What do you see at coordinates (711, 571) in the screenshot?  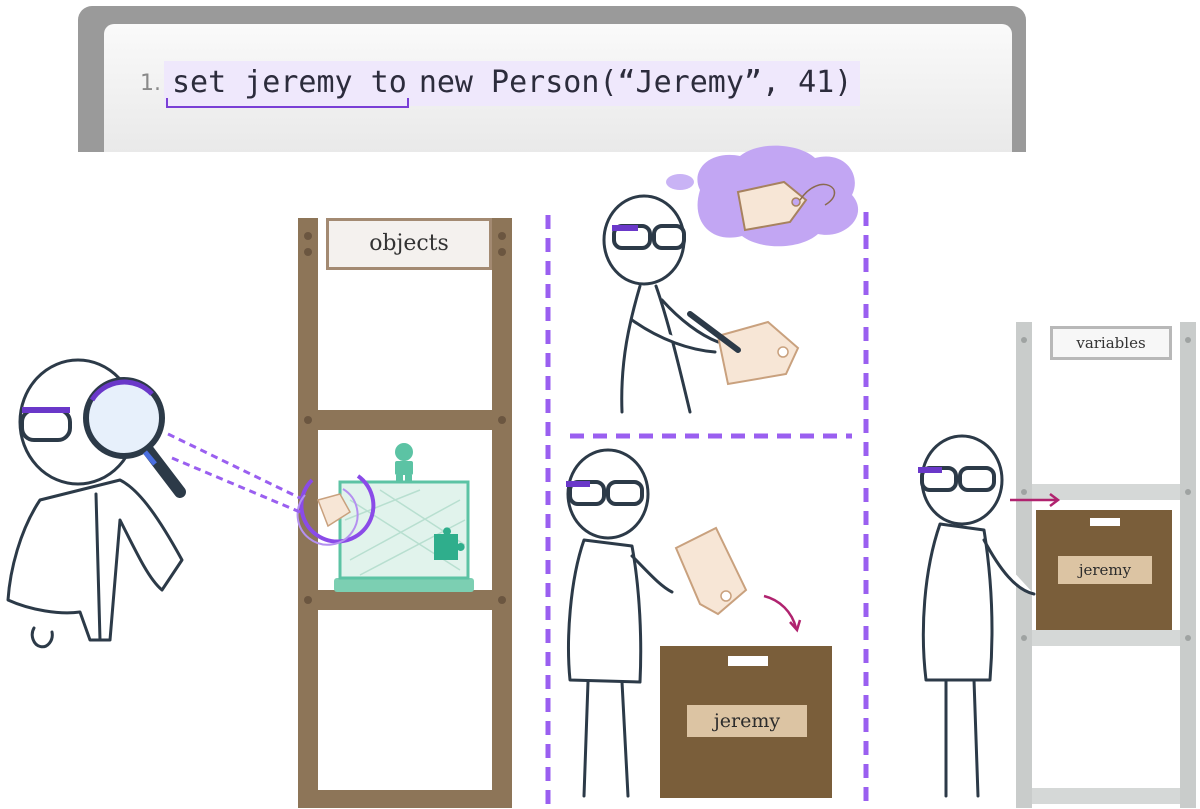 I see `dropping-tag-icon` at bounding box center [711, 571].